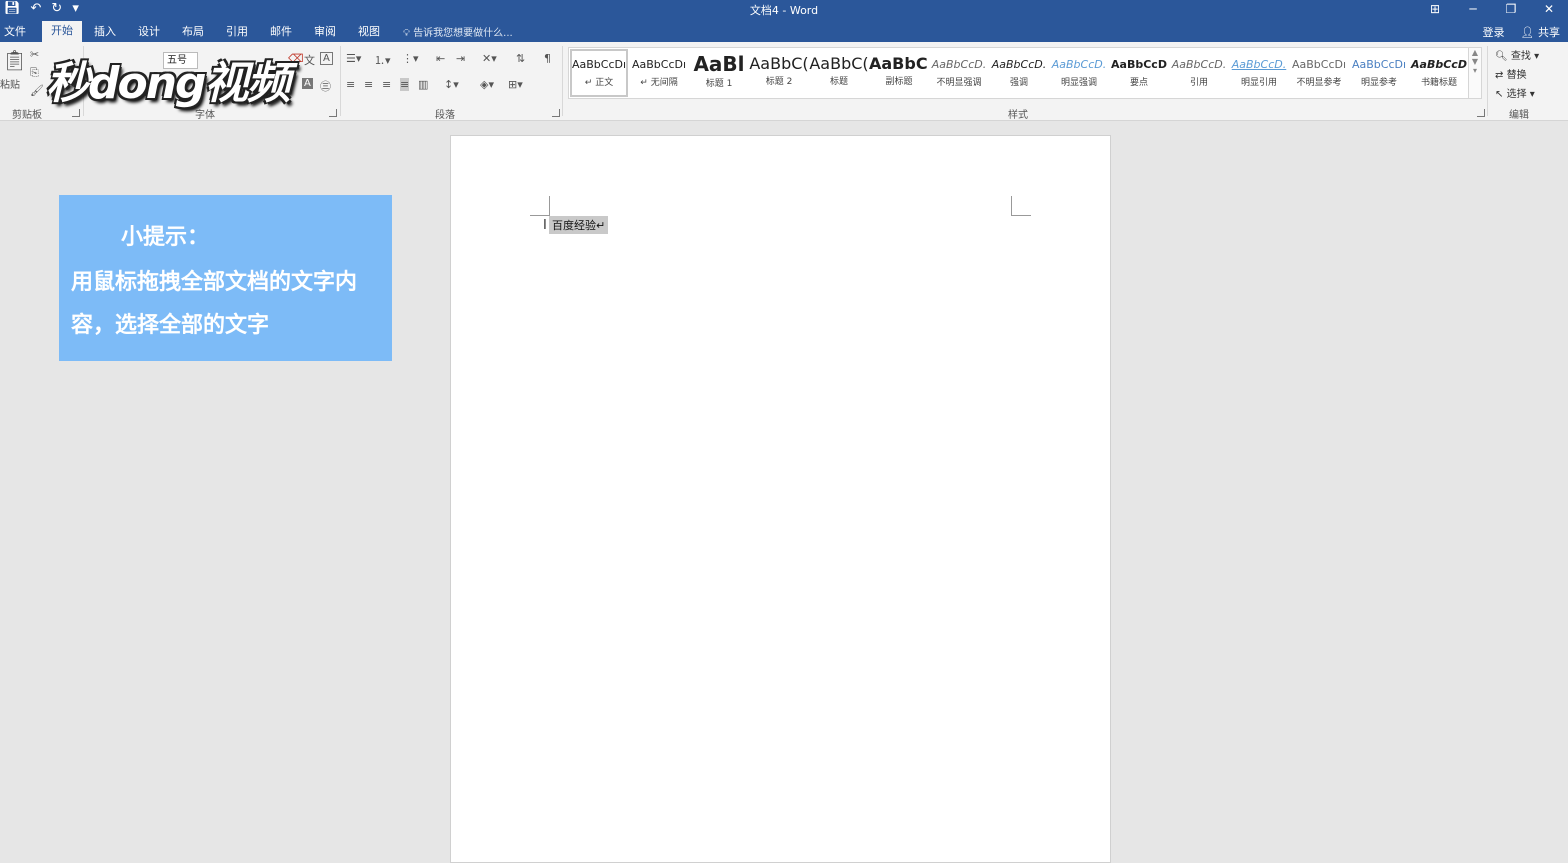 The height and width of the screenshot is (863, 1568). Describe the element at coordinates (34, 73) in the screenshot. I see `copy-icon: ⎘` at that location.